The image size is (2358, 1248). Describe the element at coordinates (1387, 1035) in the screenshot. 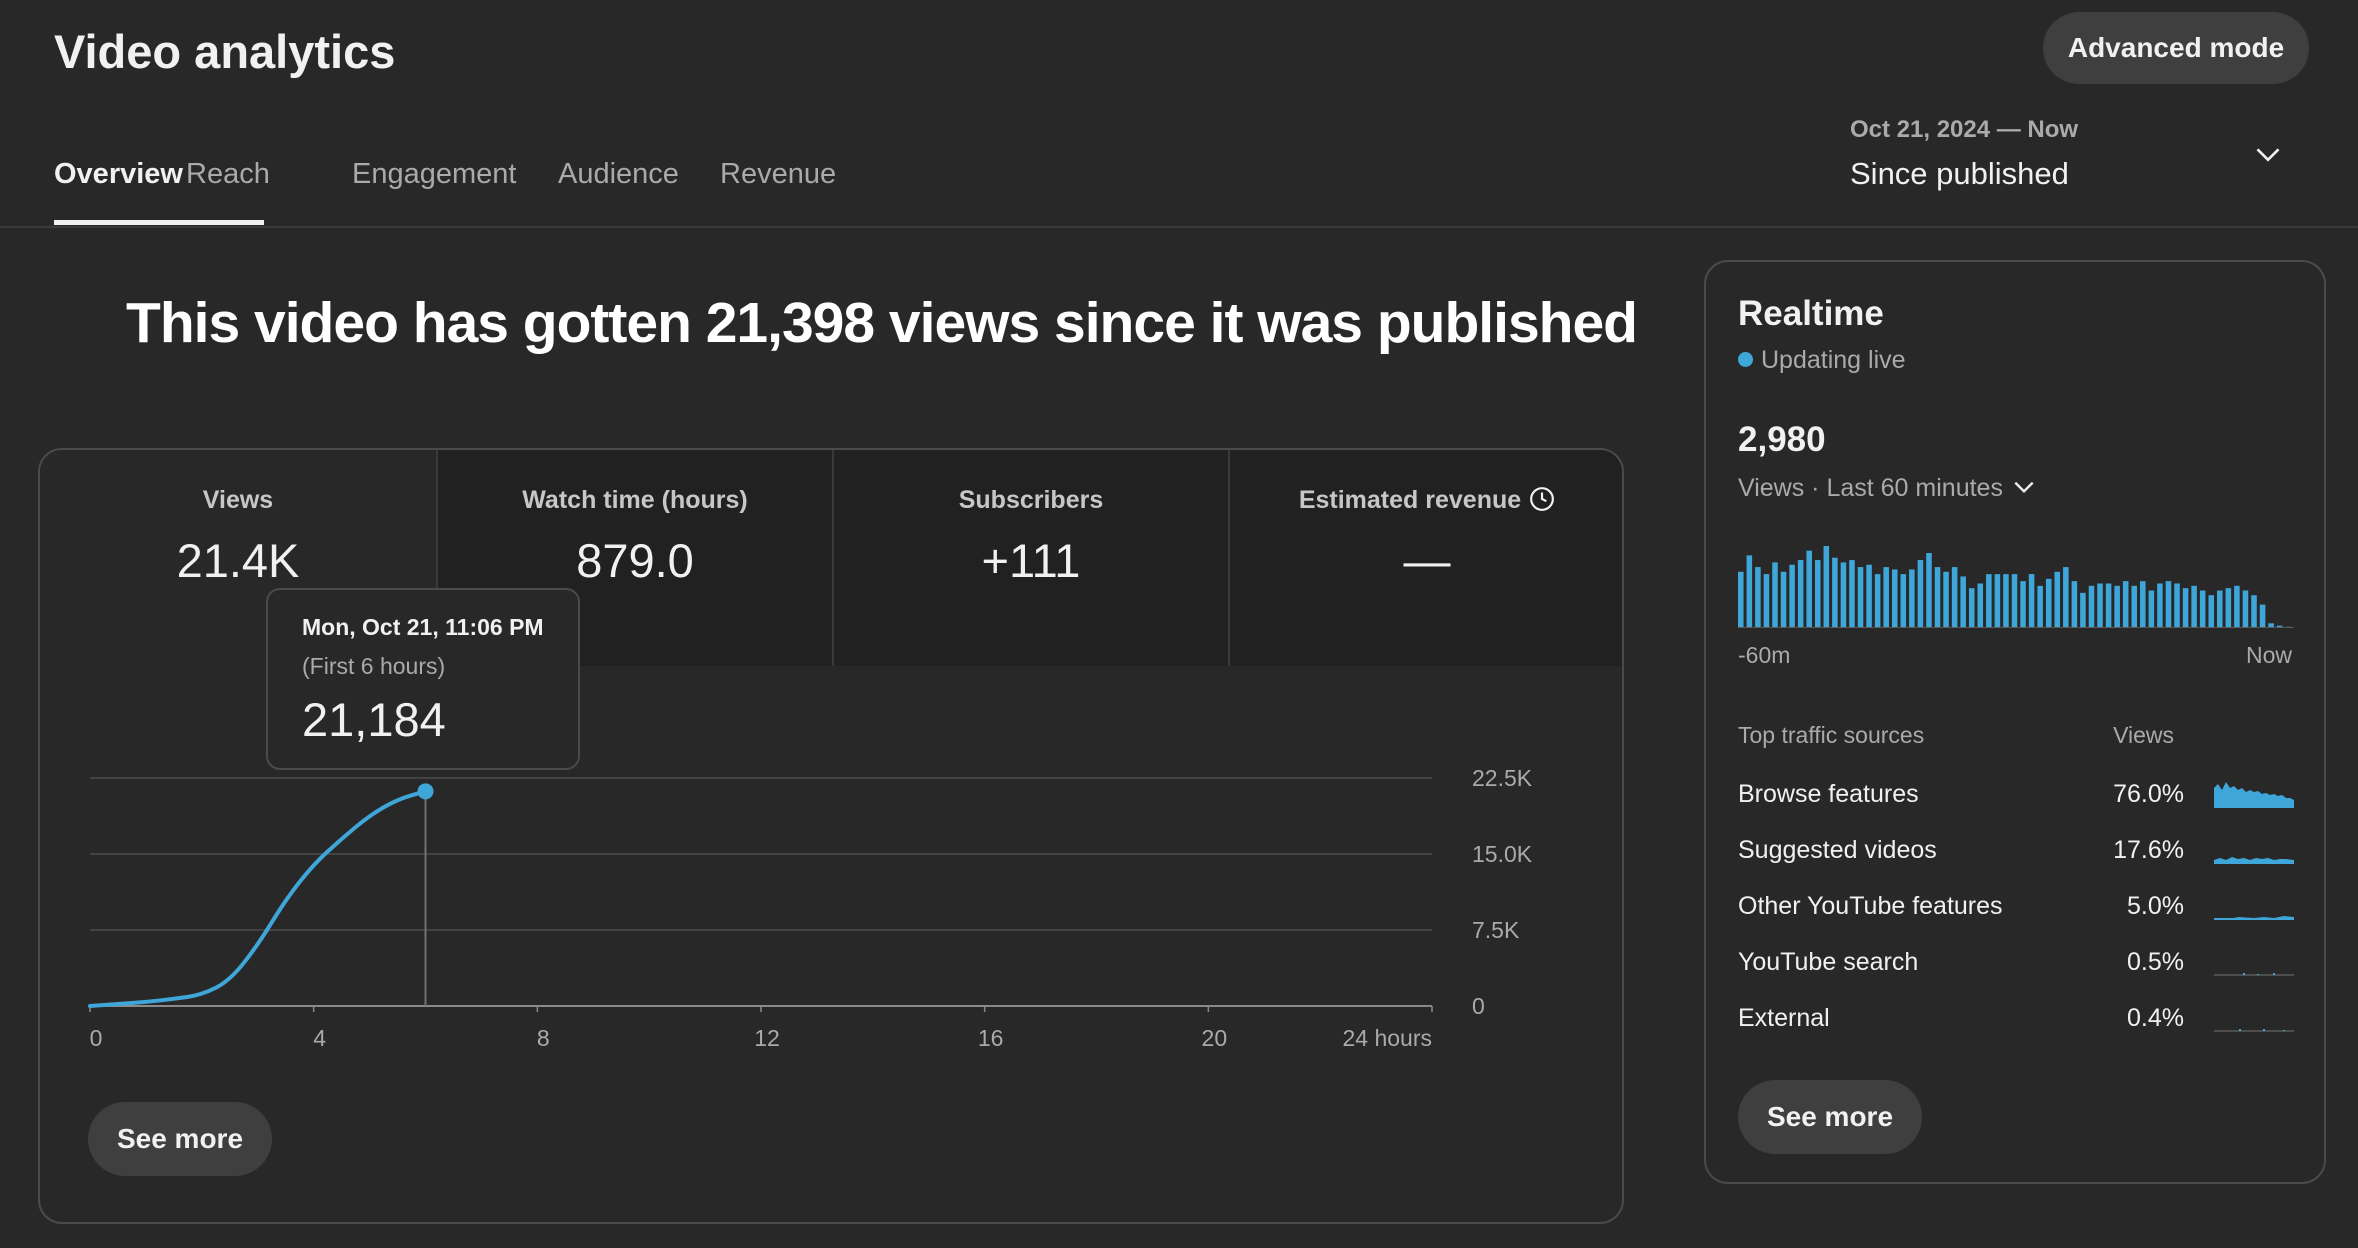

I see `x-tick-label: 24 hours` at that location.